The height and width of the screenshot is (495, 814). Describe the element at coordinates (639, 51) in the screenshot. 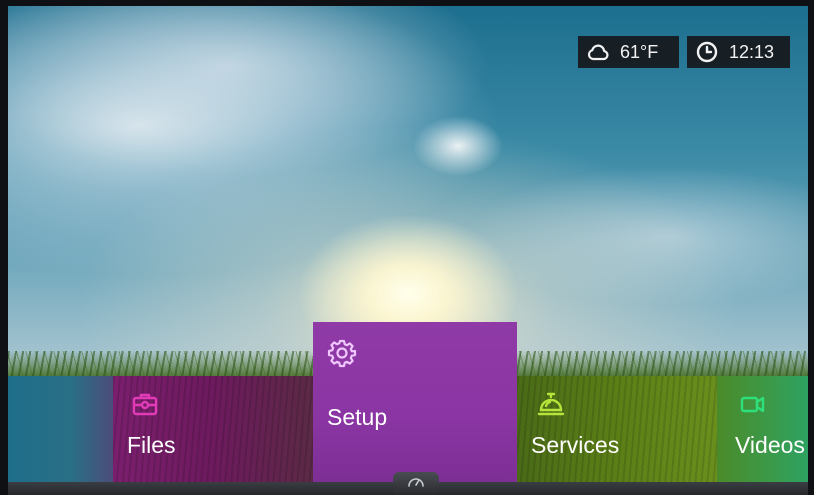

I see `temperature-text: 61°F` at that location.